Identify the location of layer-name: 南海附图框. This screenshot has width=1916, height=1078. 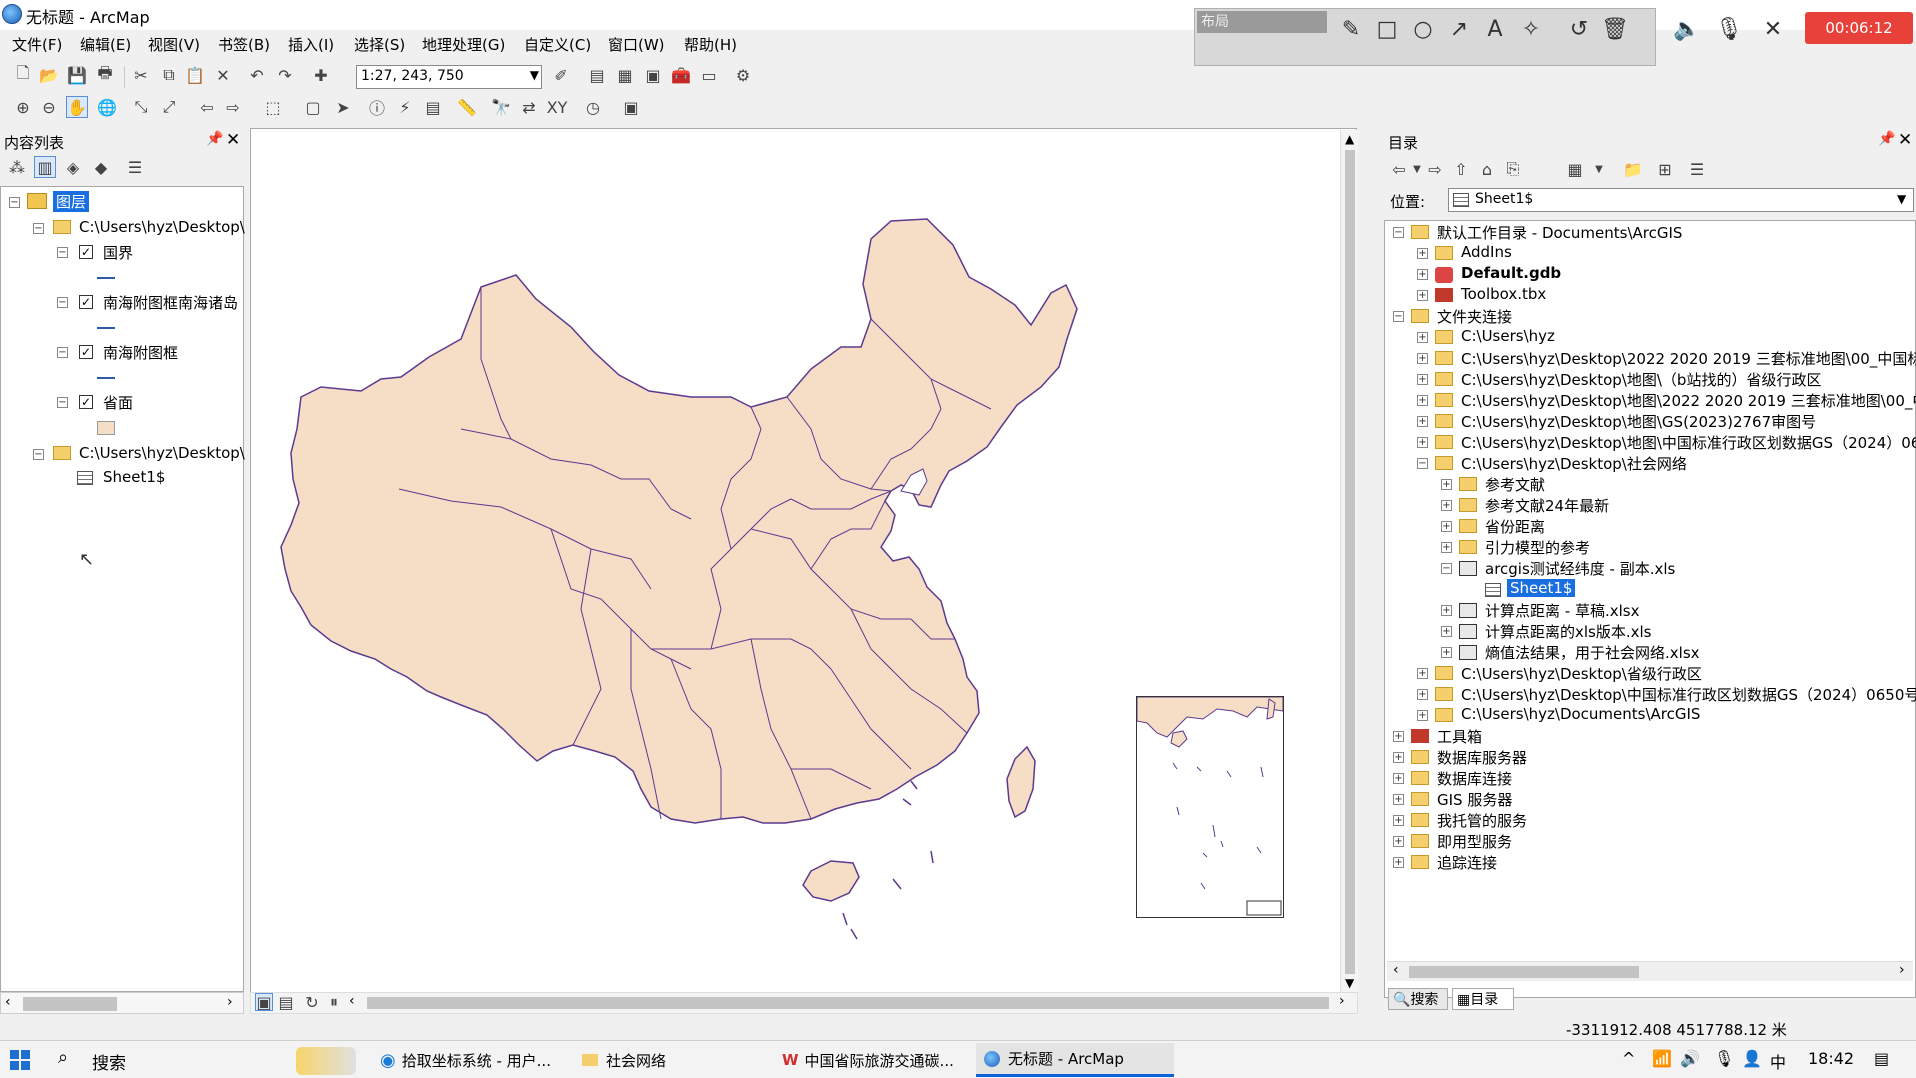
(140, 352).